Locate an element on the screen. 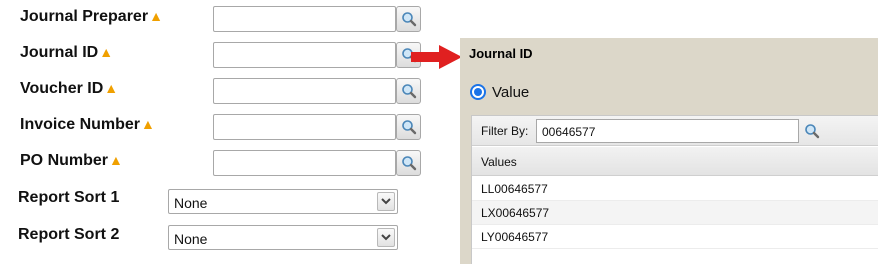 The height and width of the screenshot is (264, 878). list-item: LX00646577 is located at coordinates (675, 213).